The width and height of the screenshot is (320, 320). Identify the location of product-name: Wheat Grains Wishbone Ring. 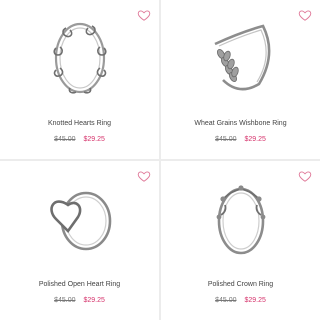
(240, 123).